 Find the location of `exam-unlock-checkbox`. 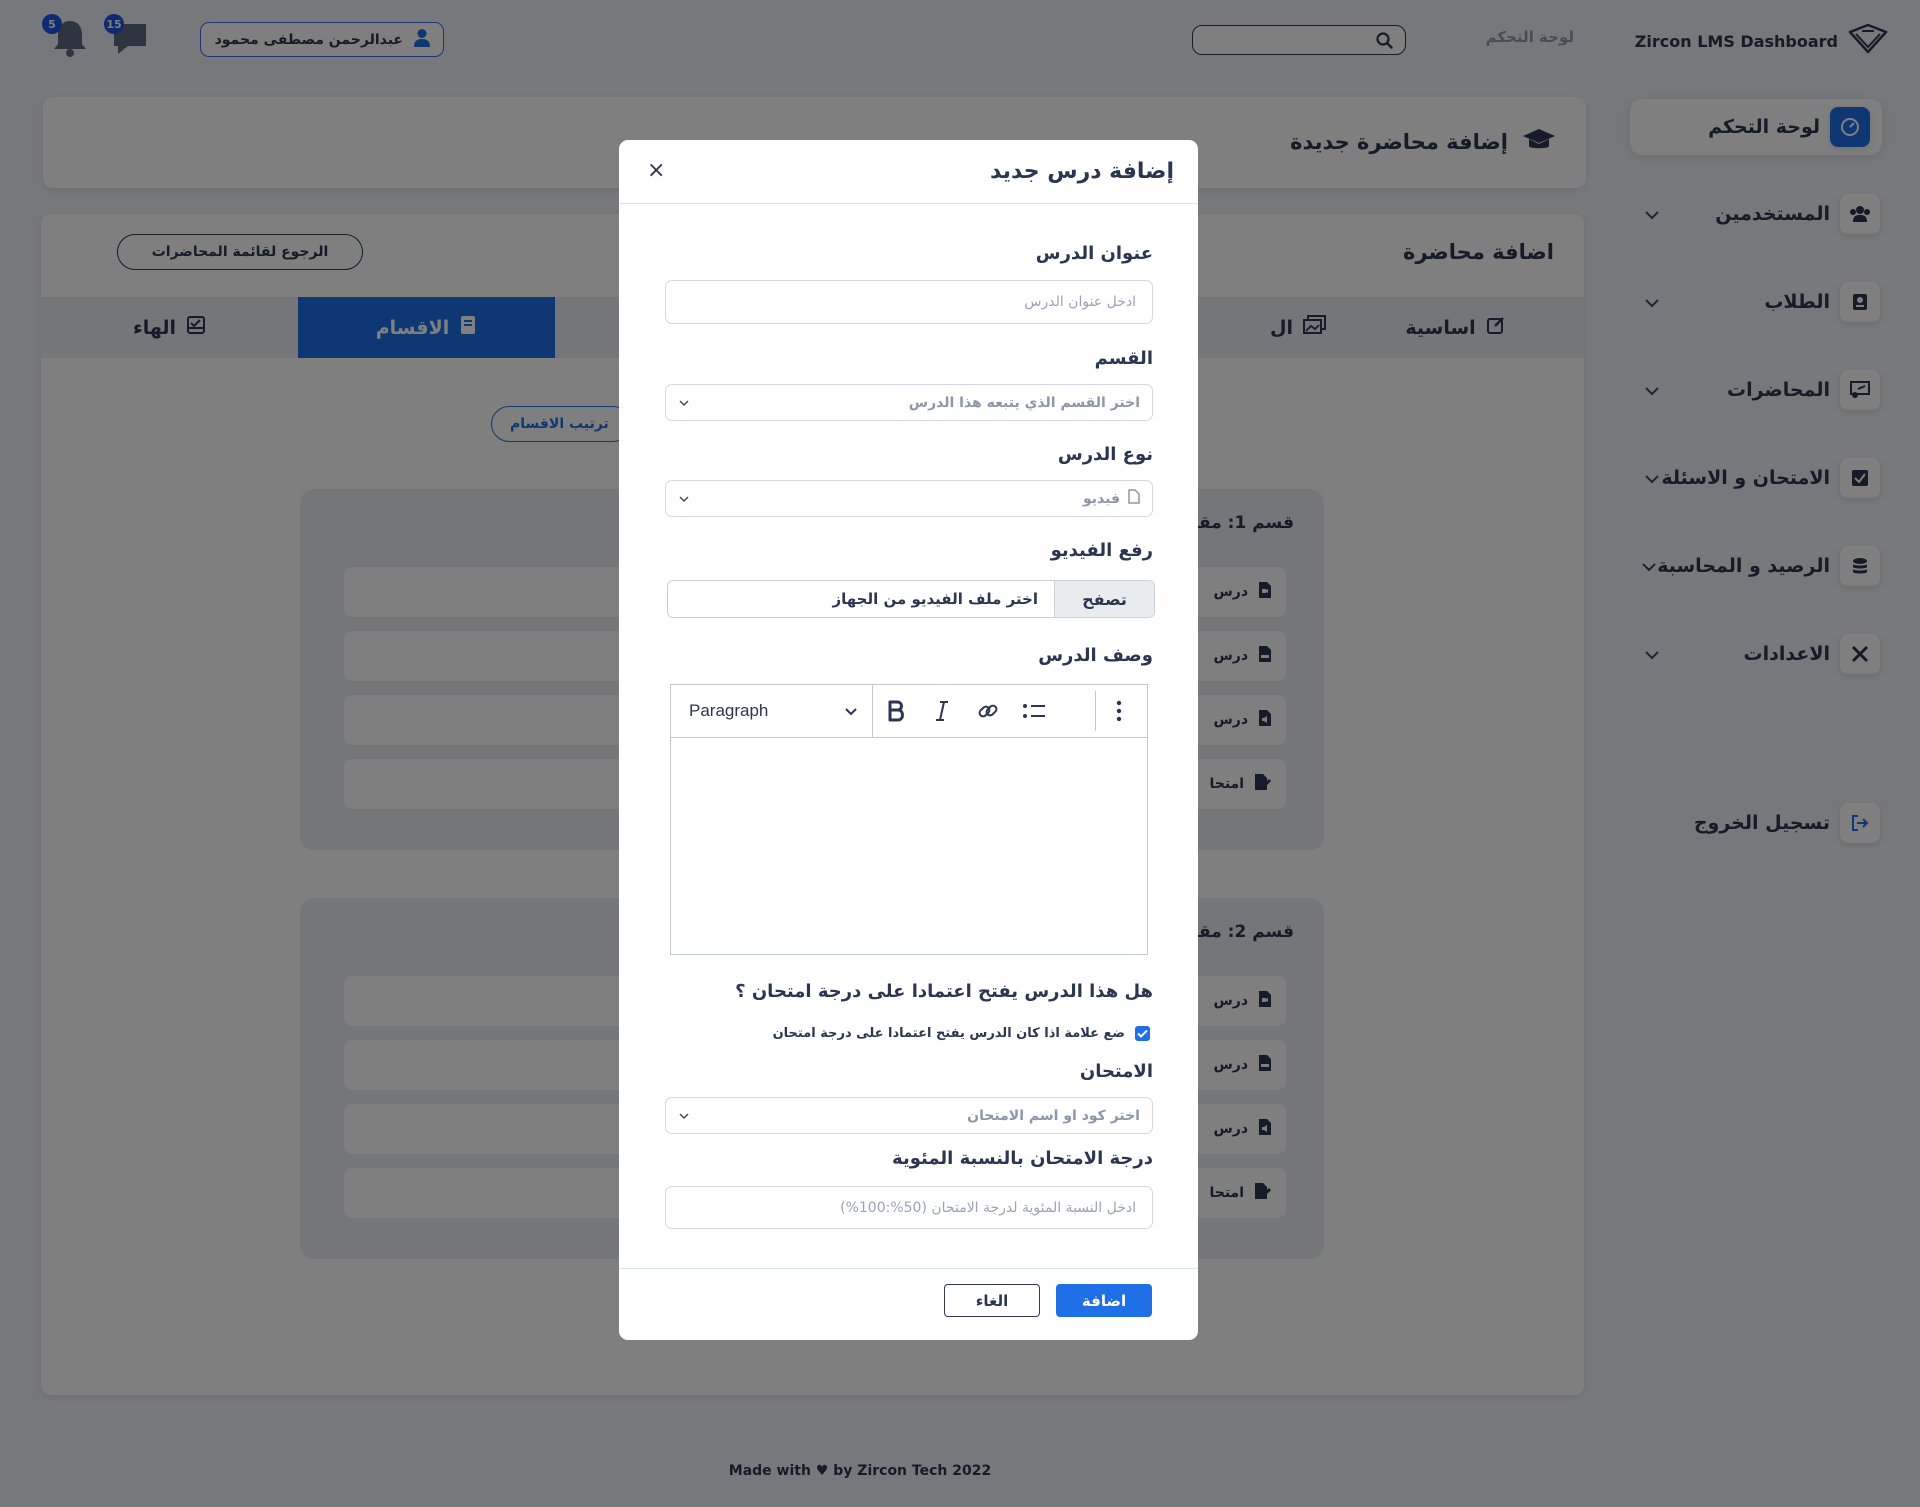

exam-unlock-checkbox is located at coordinates (1142, 1033).